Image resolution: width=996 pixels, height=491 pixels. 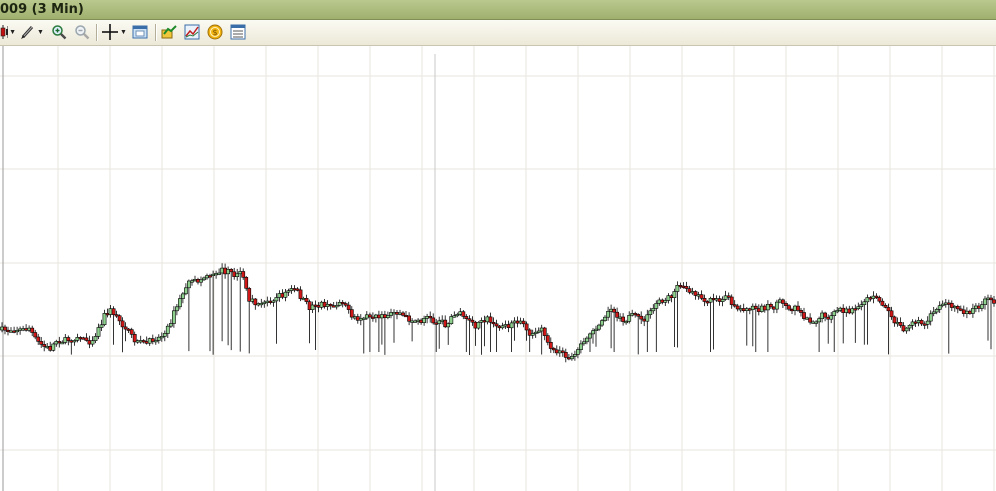 I want to click on zoom-in-button, so click(x=59, y=32).